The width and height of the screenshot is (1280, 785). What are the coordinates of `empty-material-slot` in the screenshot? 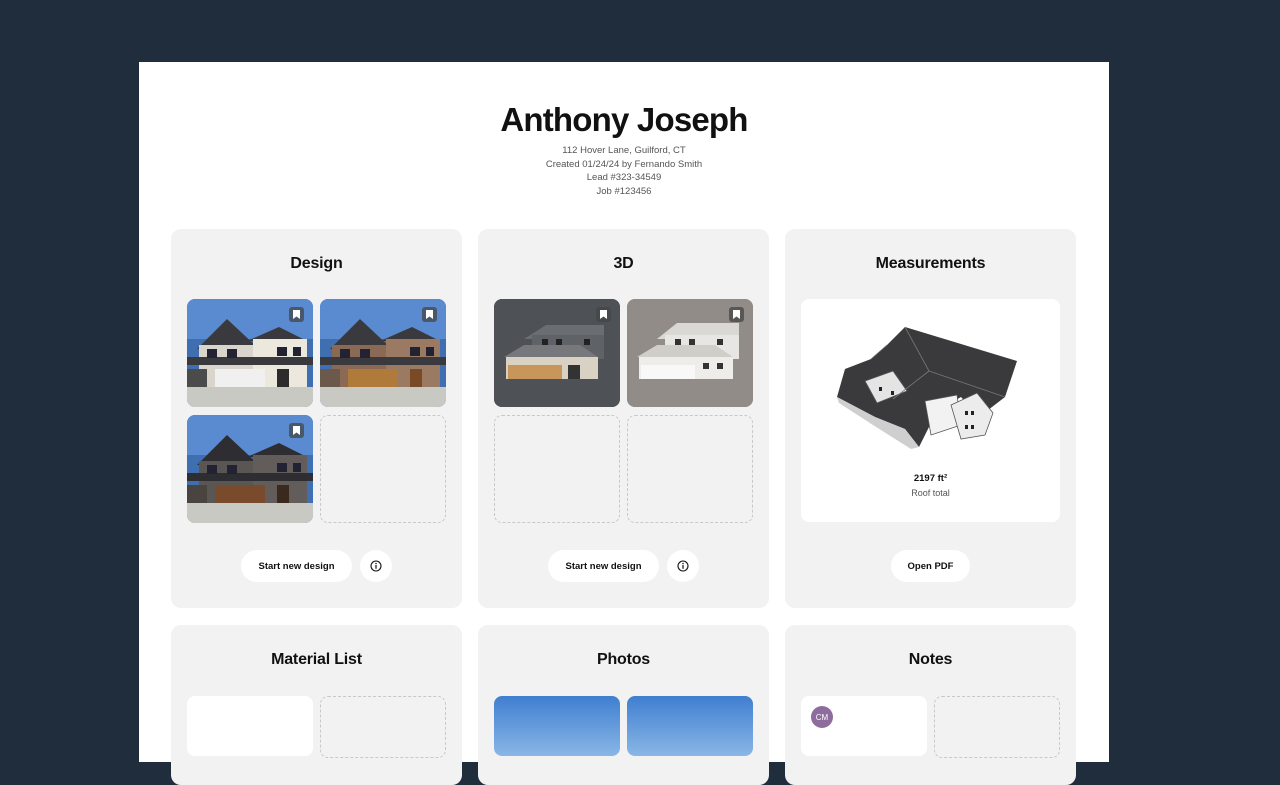 It's located at (383, 727).